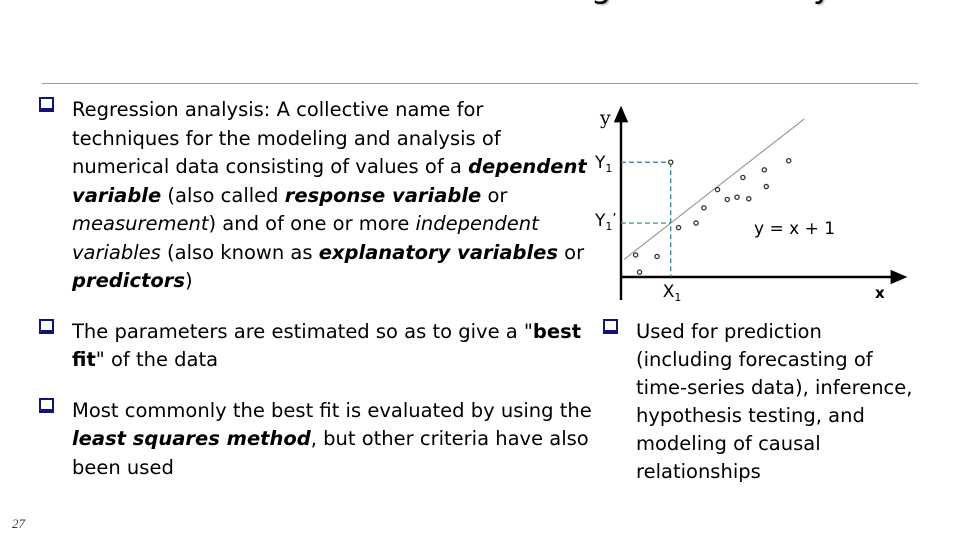 The image size is (960, 540). What do you see at coordinates (672, 293) in the screenshot?
I see `guide-label-x1: X1` at bounding box center [672, 293].